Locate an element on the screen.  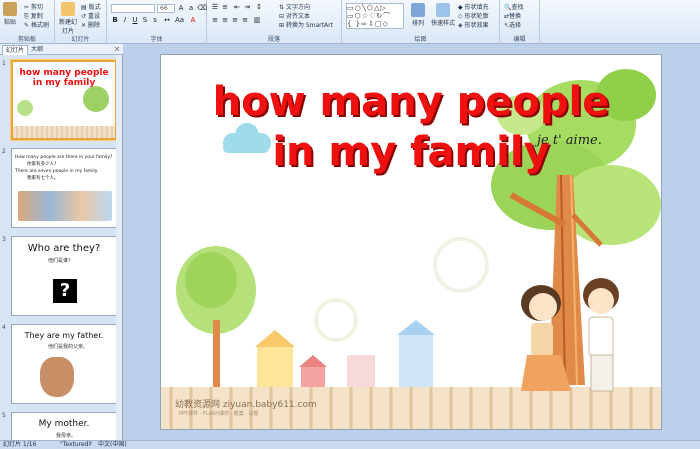
panel-tabs: 幻灯片 大纲 × is located at coordinates (61, 49).